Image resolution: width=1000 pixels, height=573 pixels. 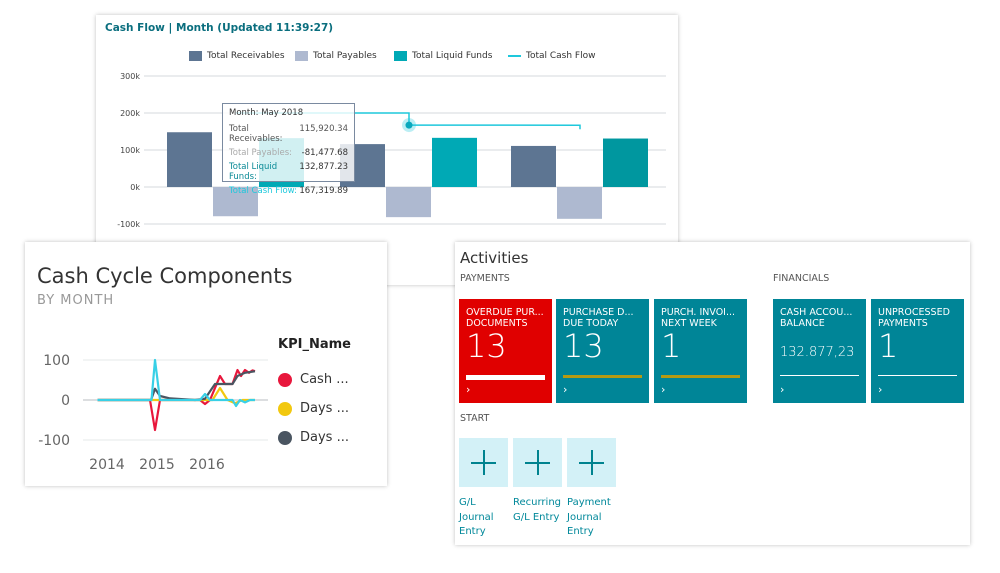 What do you see at coordinates (345, 56) in the screenshot?
I see `legend-label: Total Payables` at bounding box center [345, 56].